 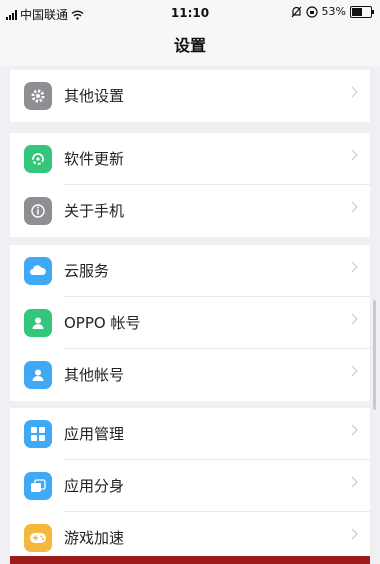 I want to click on row-cloud-service: 云服务, so click(x=190, y=271).